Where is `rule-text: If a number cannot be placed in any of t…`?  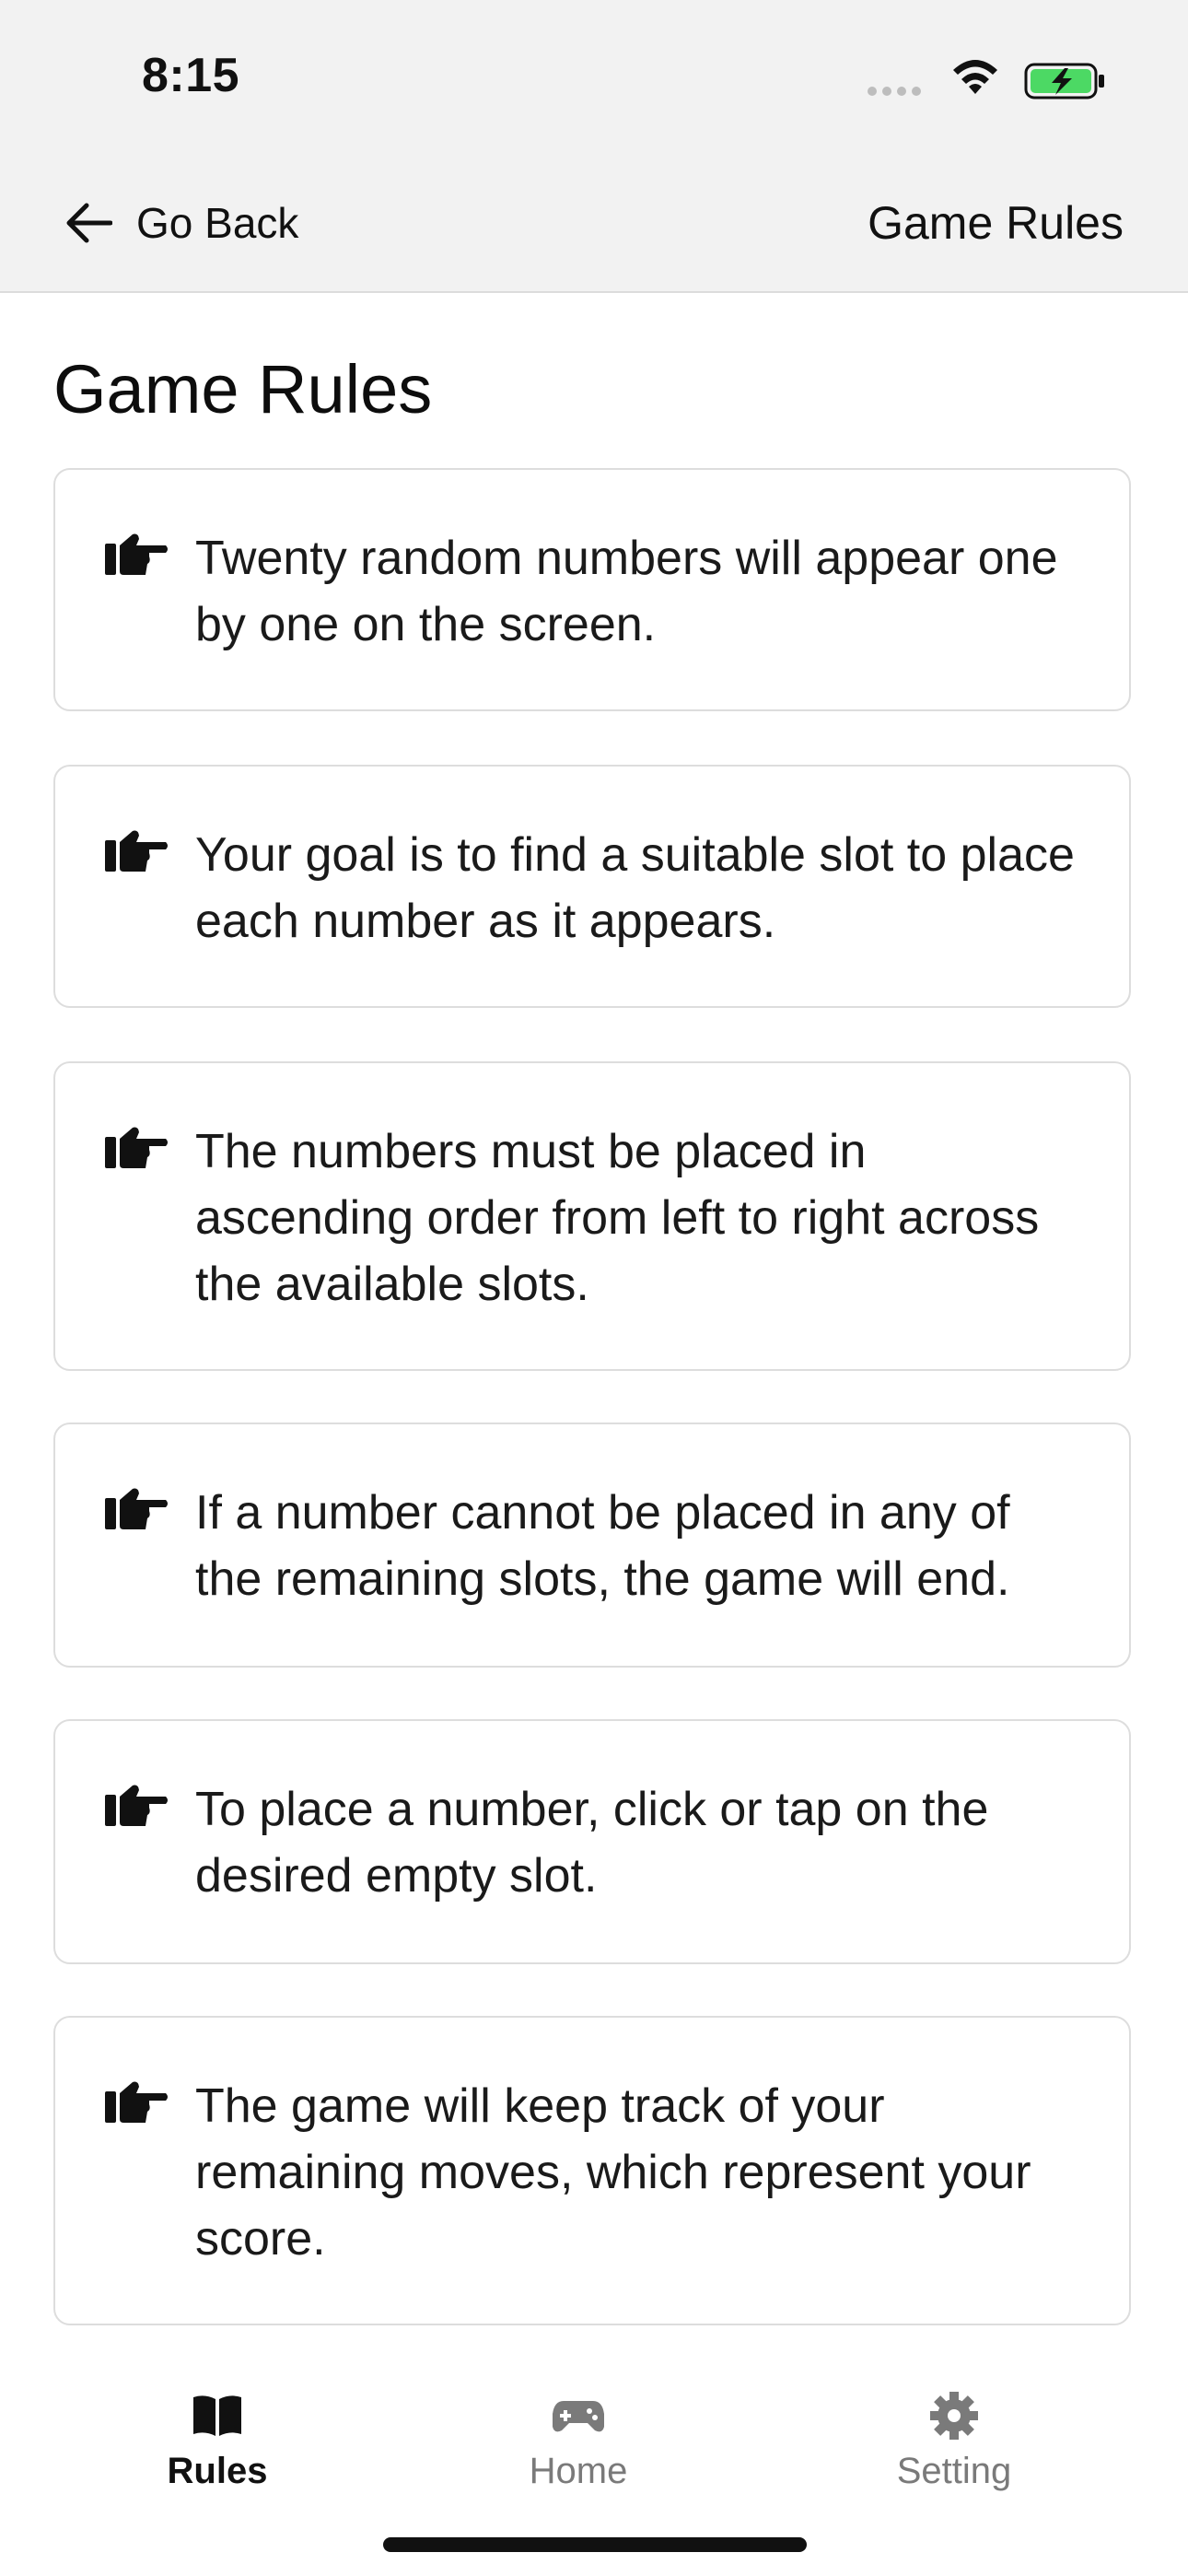 rule-text: If a number cannot be placed in any of t… is located at coordinates (602, 1546).